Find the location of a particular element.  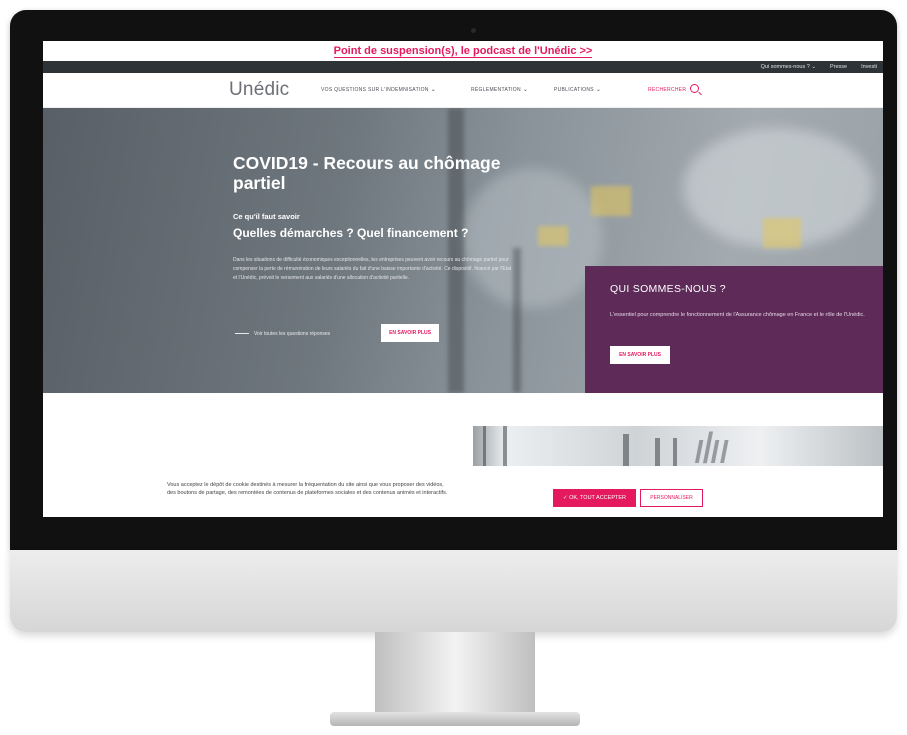

accept-all-cookies-button: ✓ OK, TOUT ACCEPTER is located at coordinates (594, 498).